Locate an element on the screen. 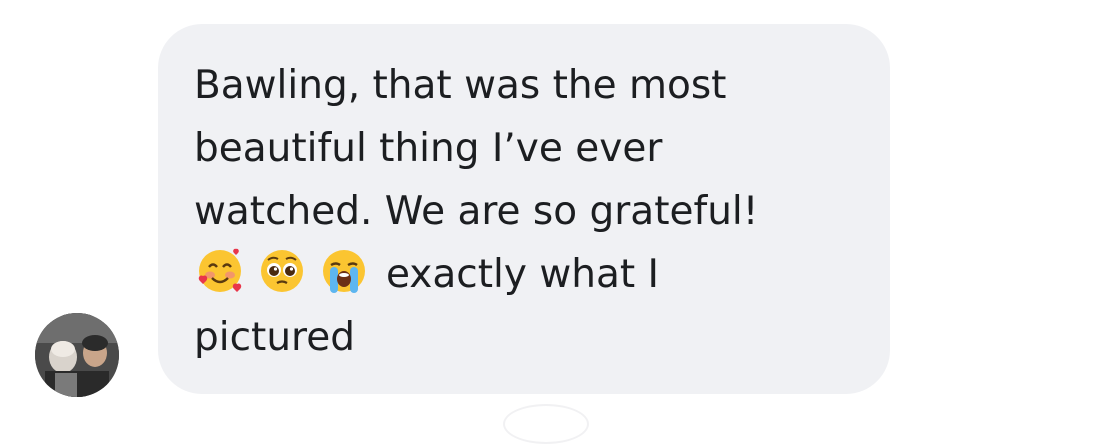 Image resolution: width=1097 pixels, height=444 pixels. message-line: beautiful thing I’ve ever is located at coordinates (428, 148).